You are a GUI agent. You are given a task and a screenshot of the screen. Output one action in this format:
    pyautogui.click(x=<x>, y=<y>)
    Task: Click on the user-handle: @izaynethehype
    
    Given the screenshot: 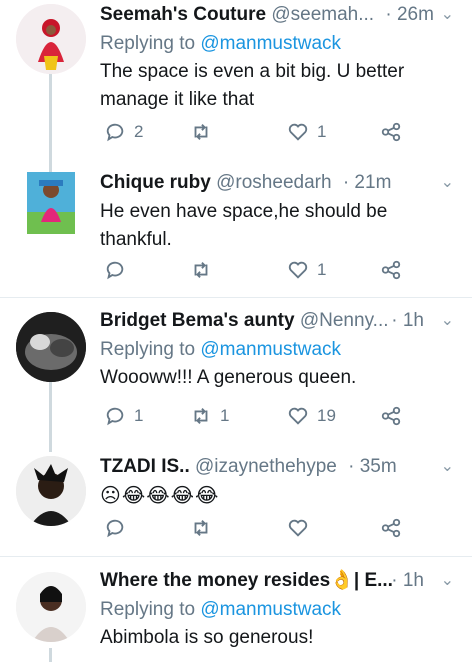 What is the action you would take?
    pyautogui.click(x=266, y=466)
    